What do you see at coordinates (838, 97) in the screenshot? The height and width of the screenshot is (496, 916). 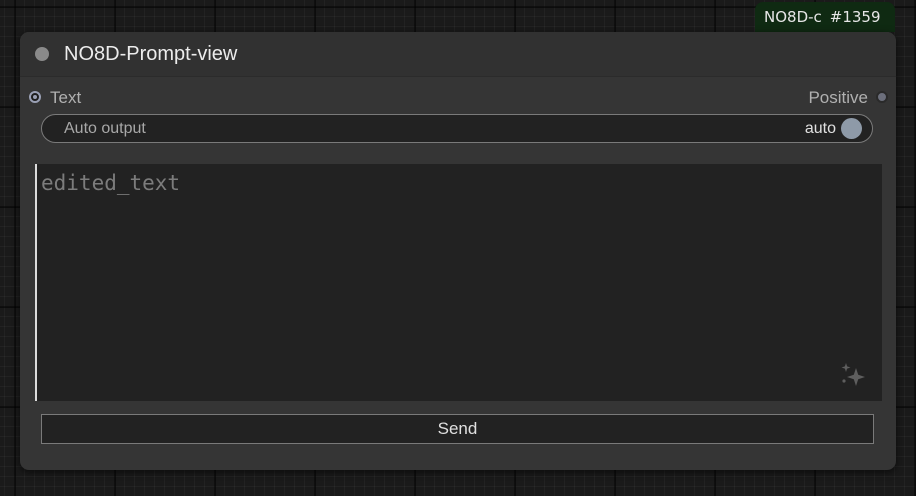 I see `output-slot-label: Positive` at bounding box center [838, 97].